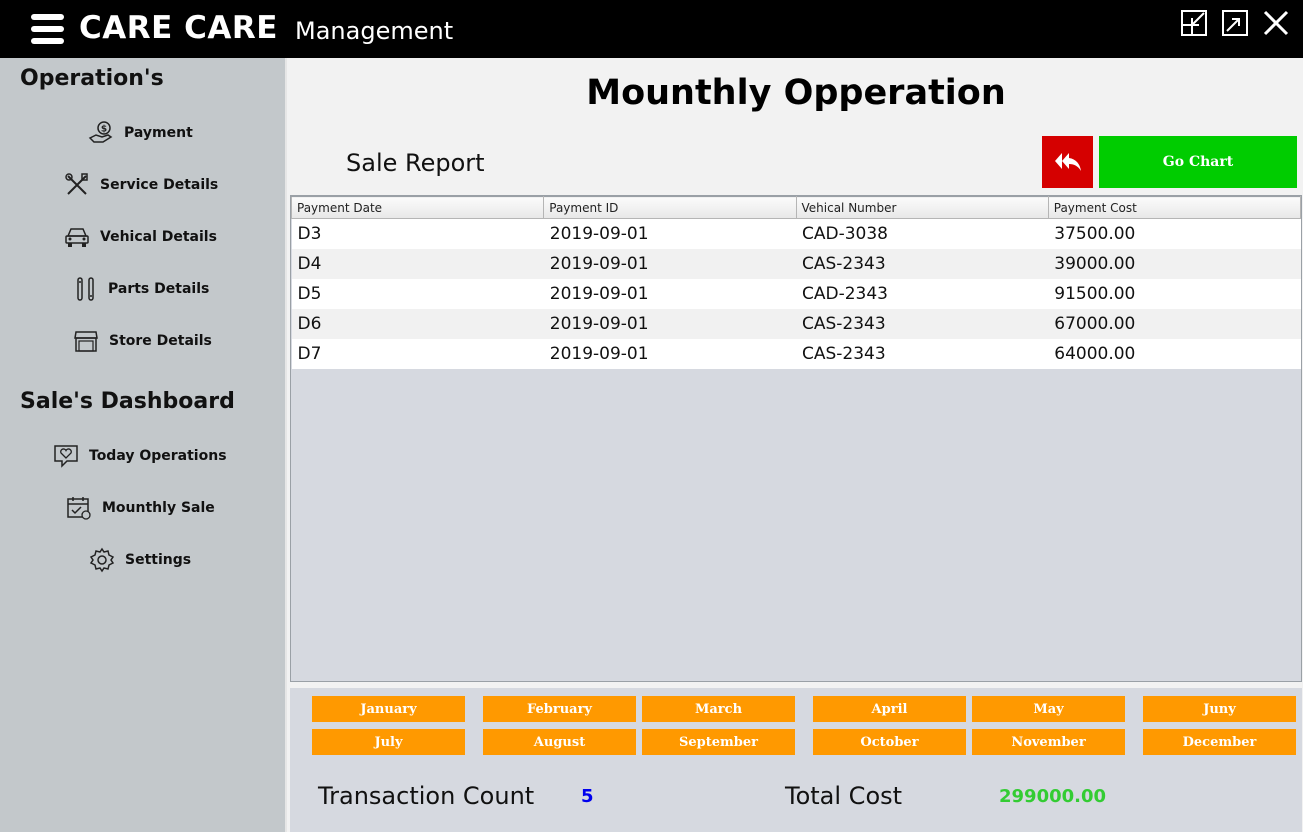  I want to click on transaction-count-label: Transaction Count, so click(426, 796).